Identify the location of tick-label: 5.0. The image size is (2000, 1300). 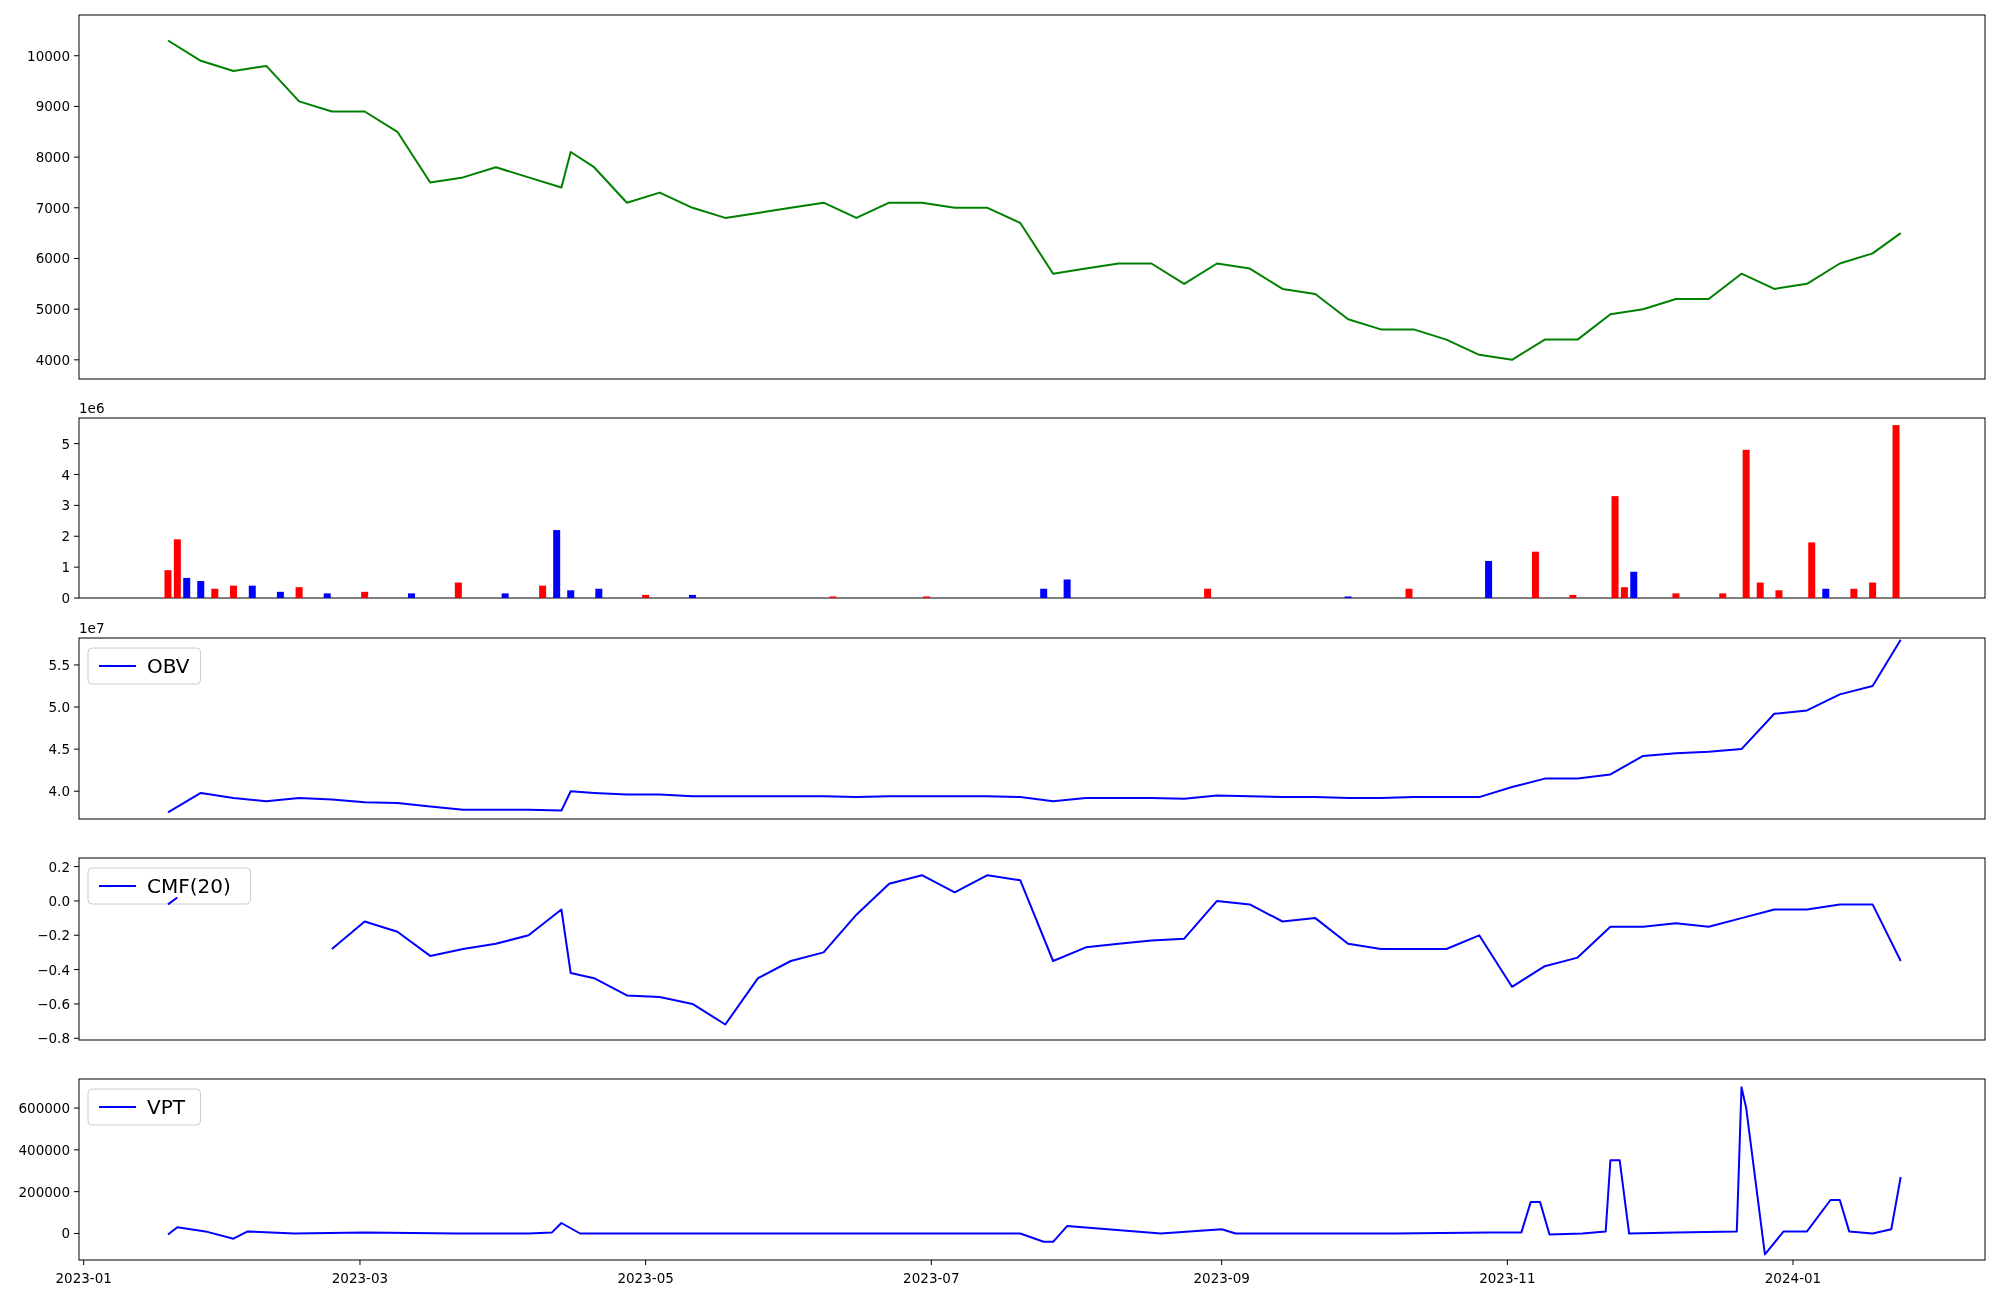
(59, 707).